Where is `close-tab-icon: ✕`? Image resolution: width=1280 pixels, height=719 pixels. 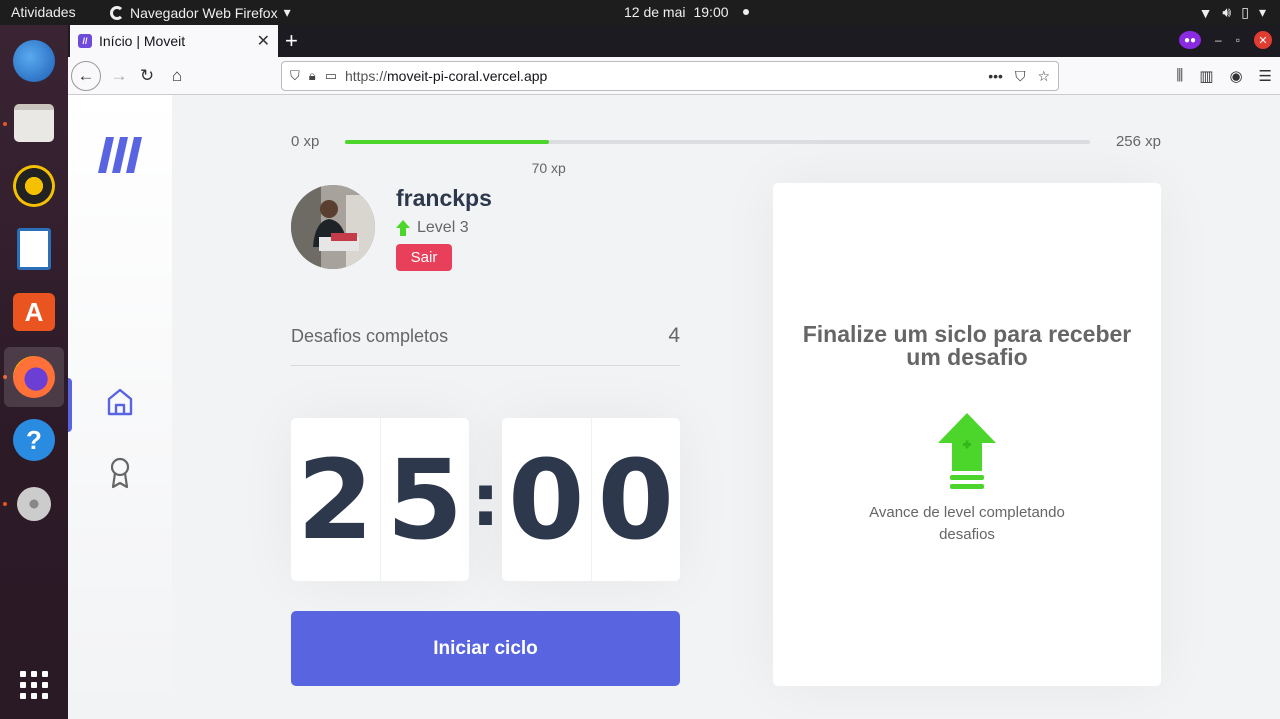 close-tab-icon: ✕ is located at coordinates (263, 41).